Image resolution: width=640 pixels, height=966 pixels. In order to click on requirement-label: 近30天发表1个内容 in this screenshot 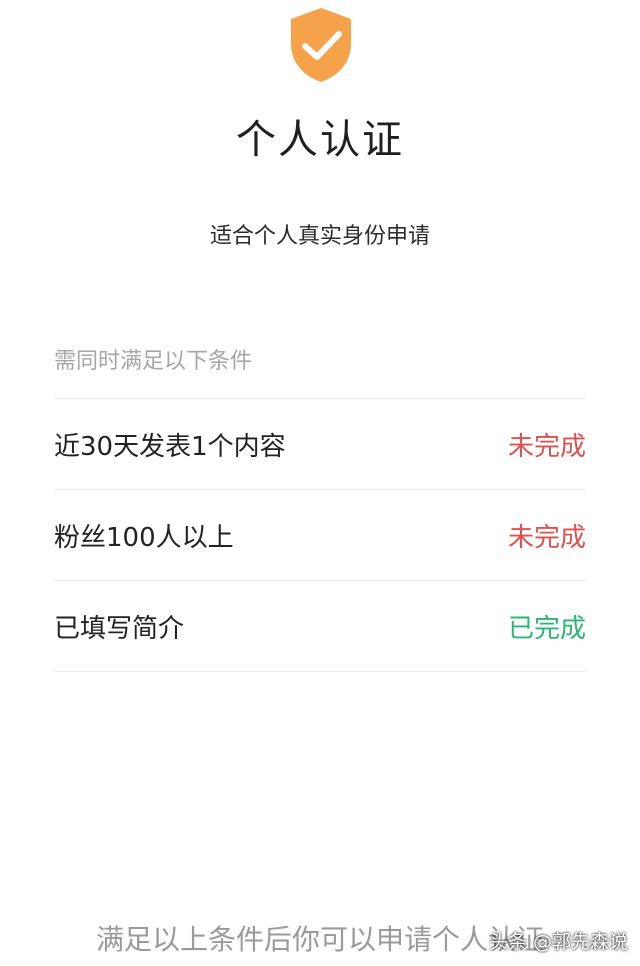, I will do `click(170, 446)`.